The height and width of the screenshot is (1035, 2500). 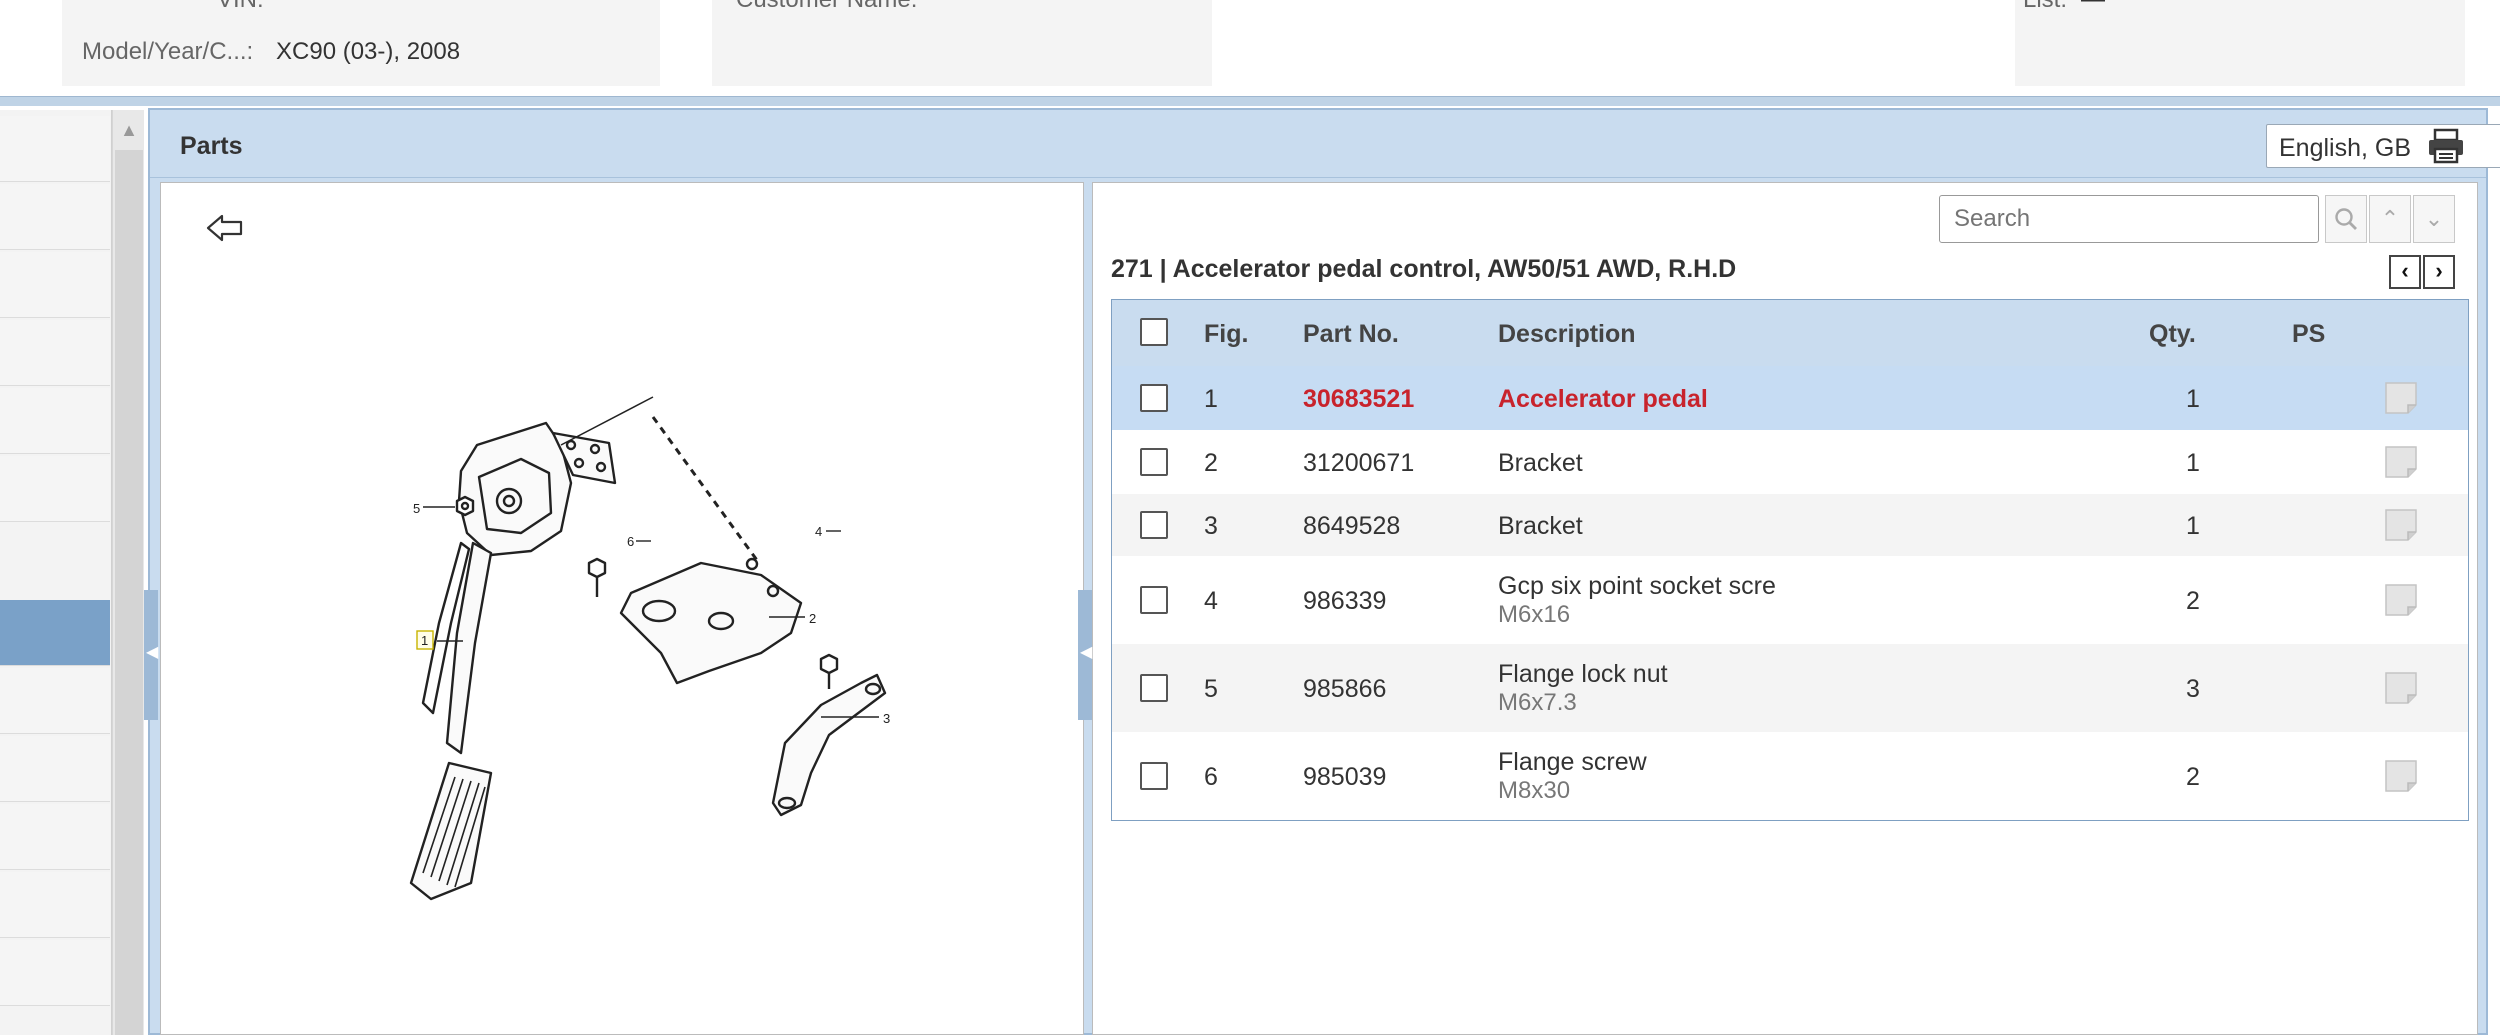 I want to click on chevron-right-icon: ›, so click(x=2439, y=270).